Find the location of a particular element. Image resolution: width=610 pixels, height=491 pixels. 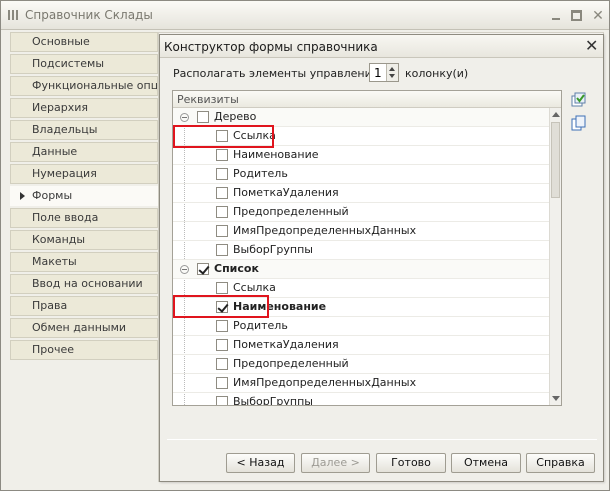

minimize-icon is located at coordinates (556, 16).